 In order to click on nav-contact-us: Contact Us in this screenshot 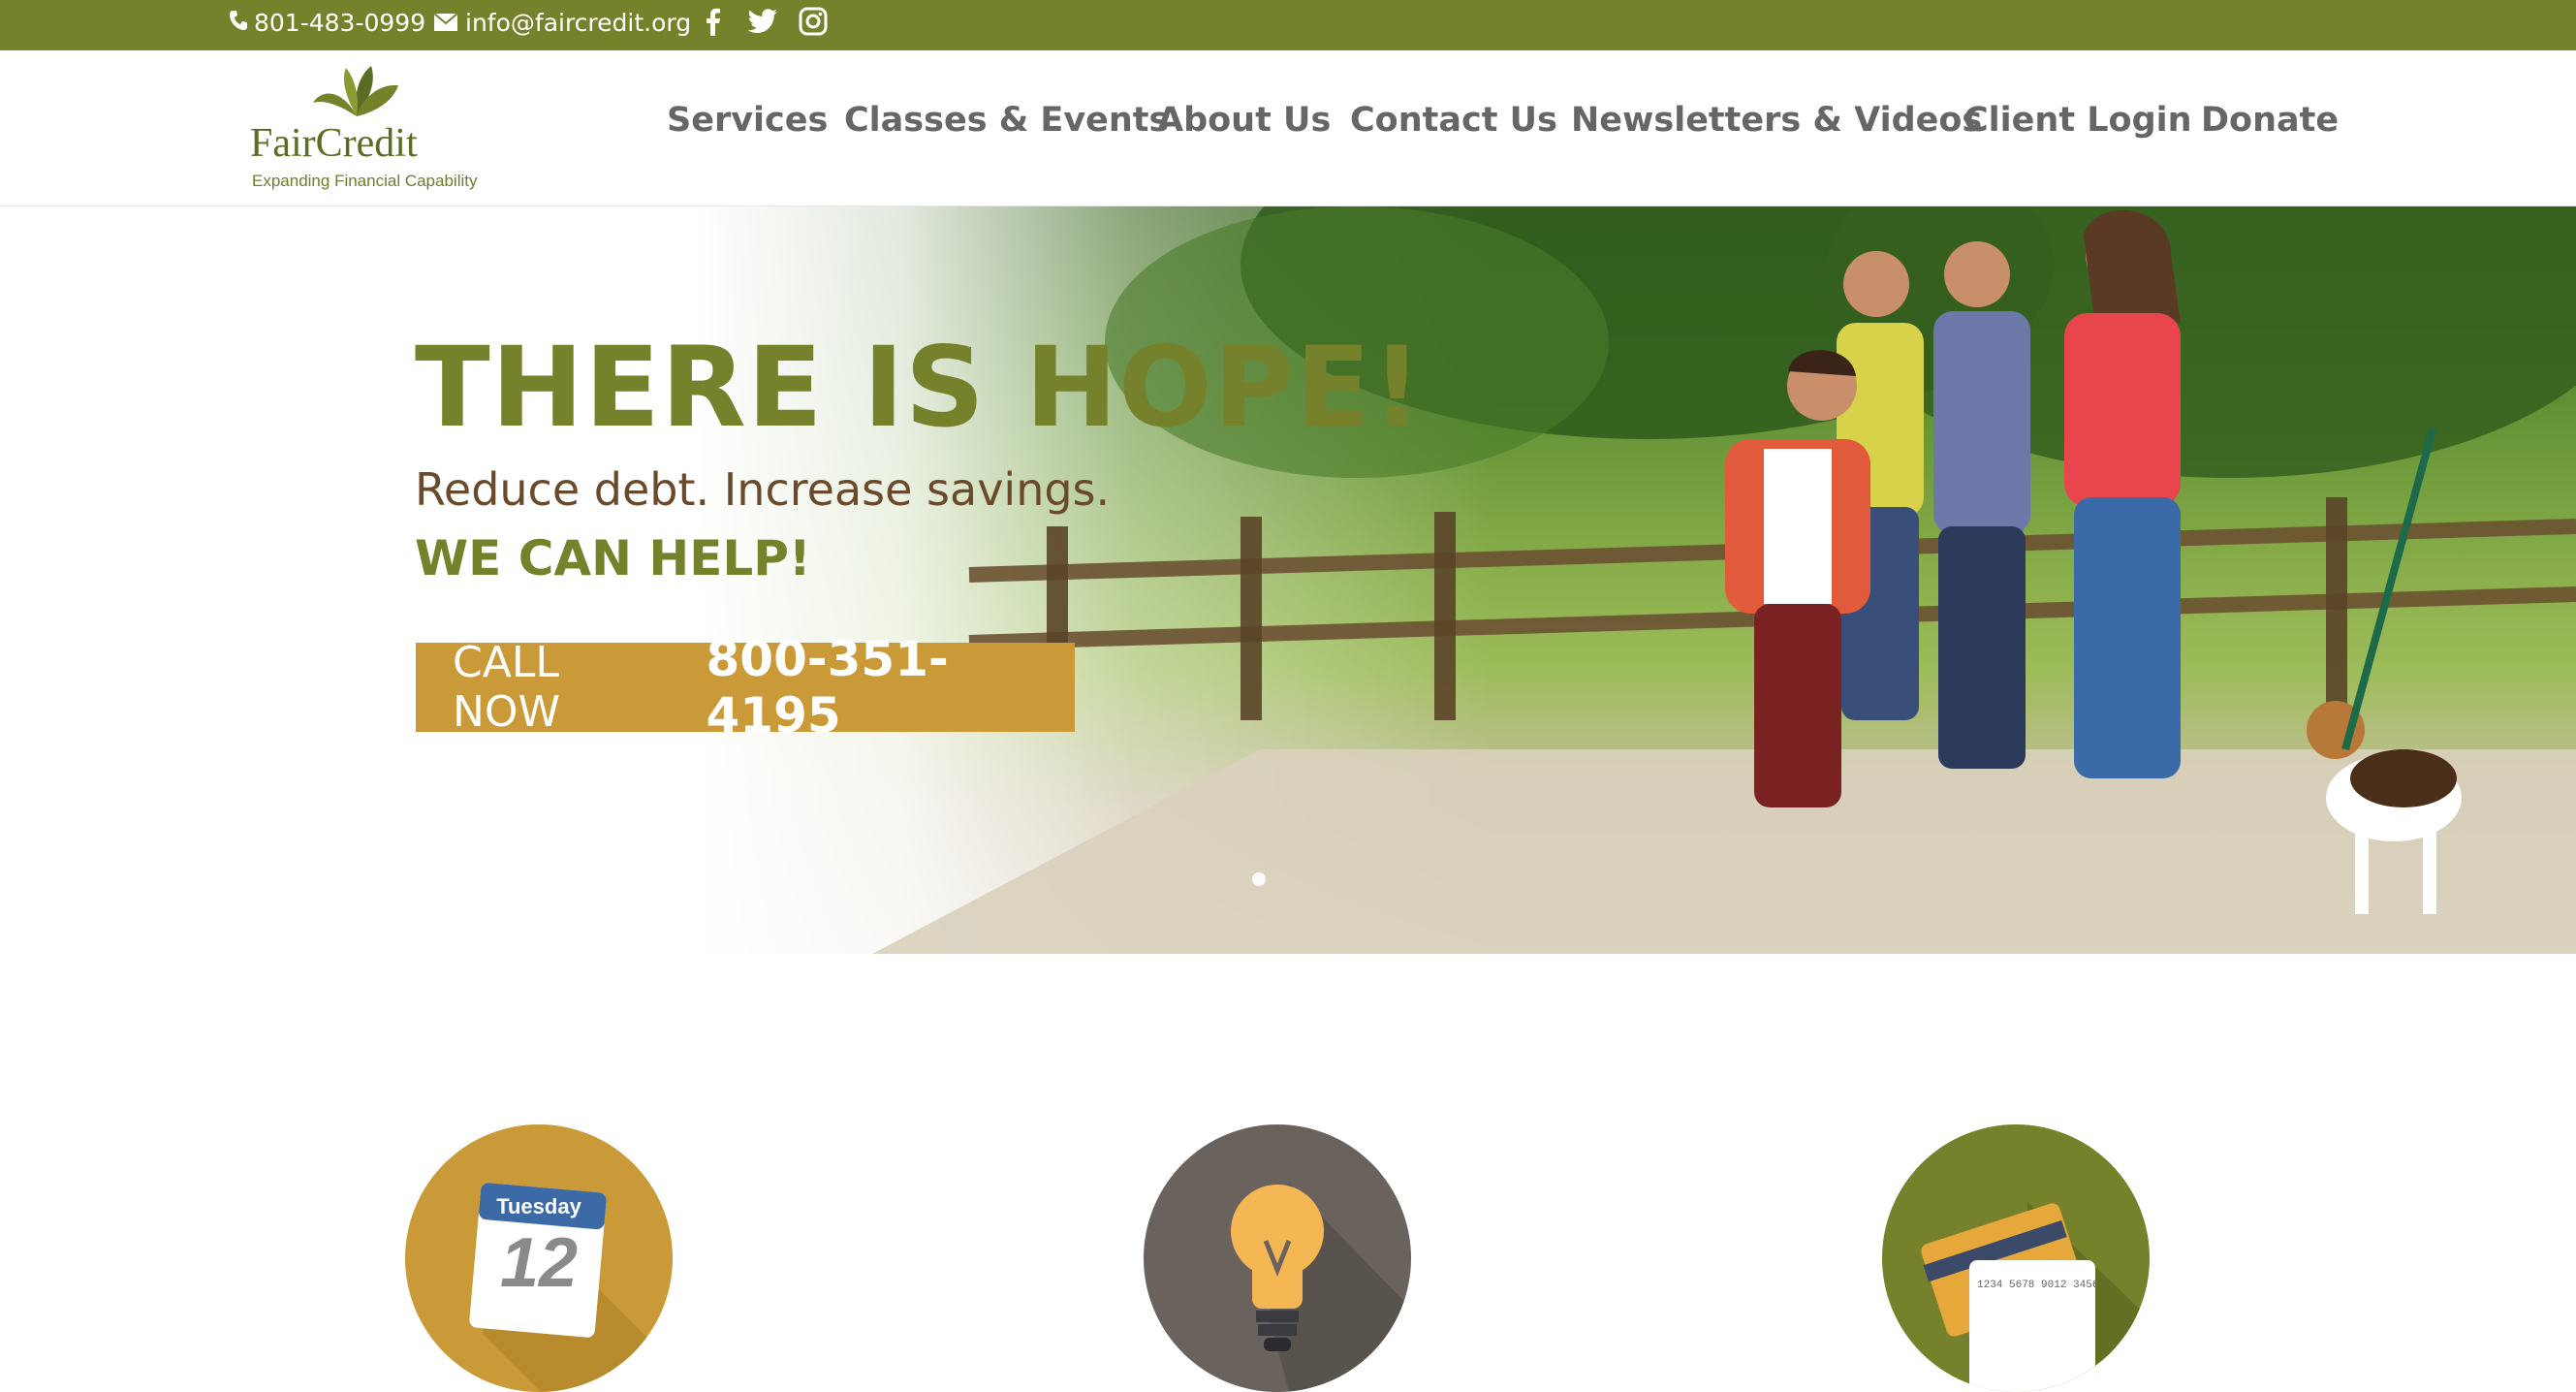, I will do `click(1453, 120)`.